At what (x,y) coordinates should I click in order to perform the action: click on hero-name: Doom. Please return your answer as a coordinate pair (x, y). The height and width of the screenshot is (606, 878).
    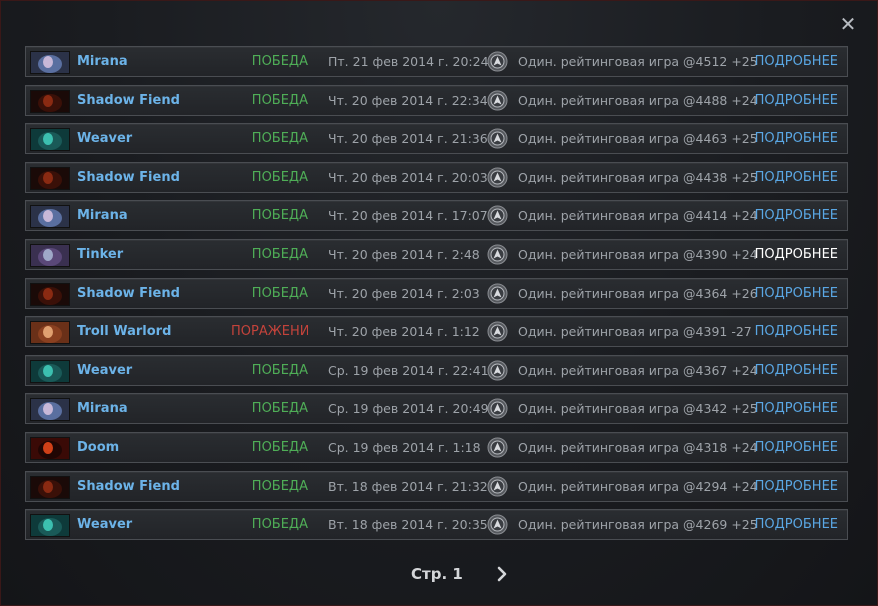
    Looking at the image, I should click on (98, 447).